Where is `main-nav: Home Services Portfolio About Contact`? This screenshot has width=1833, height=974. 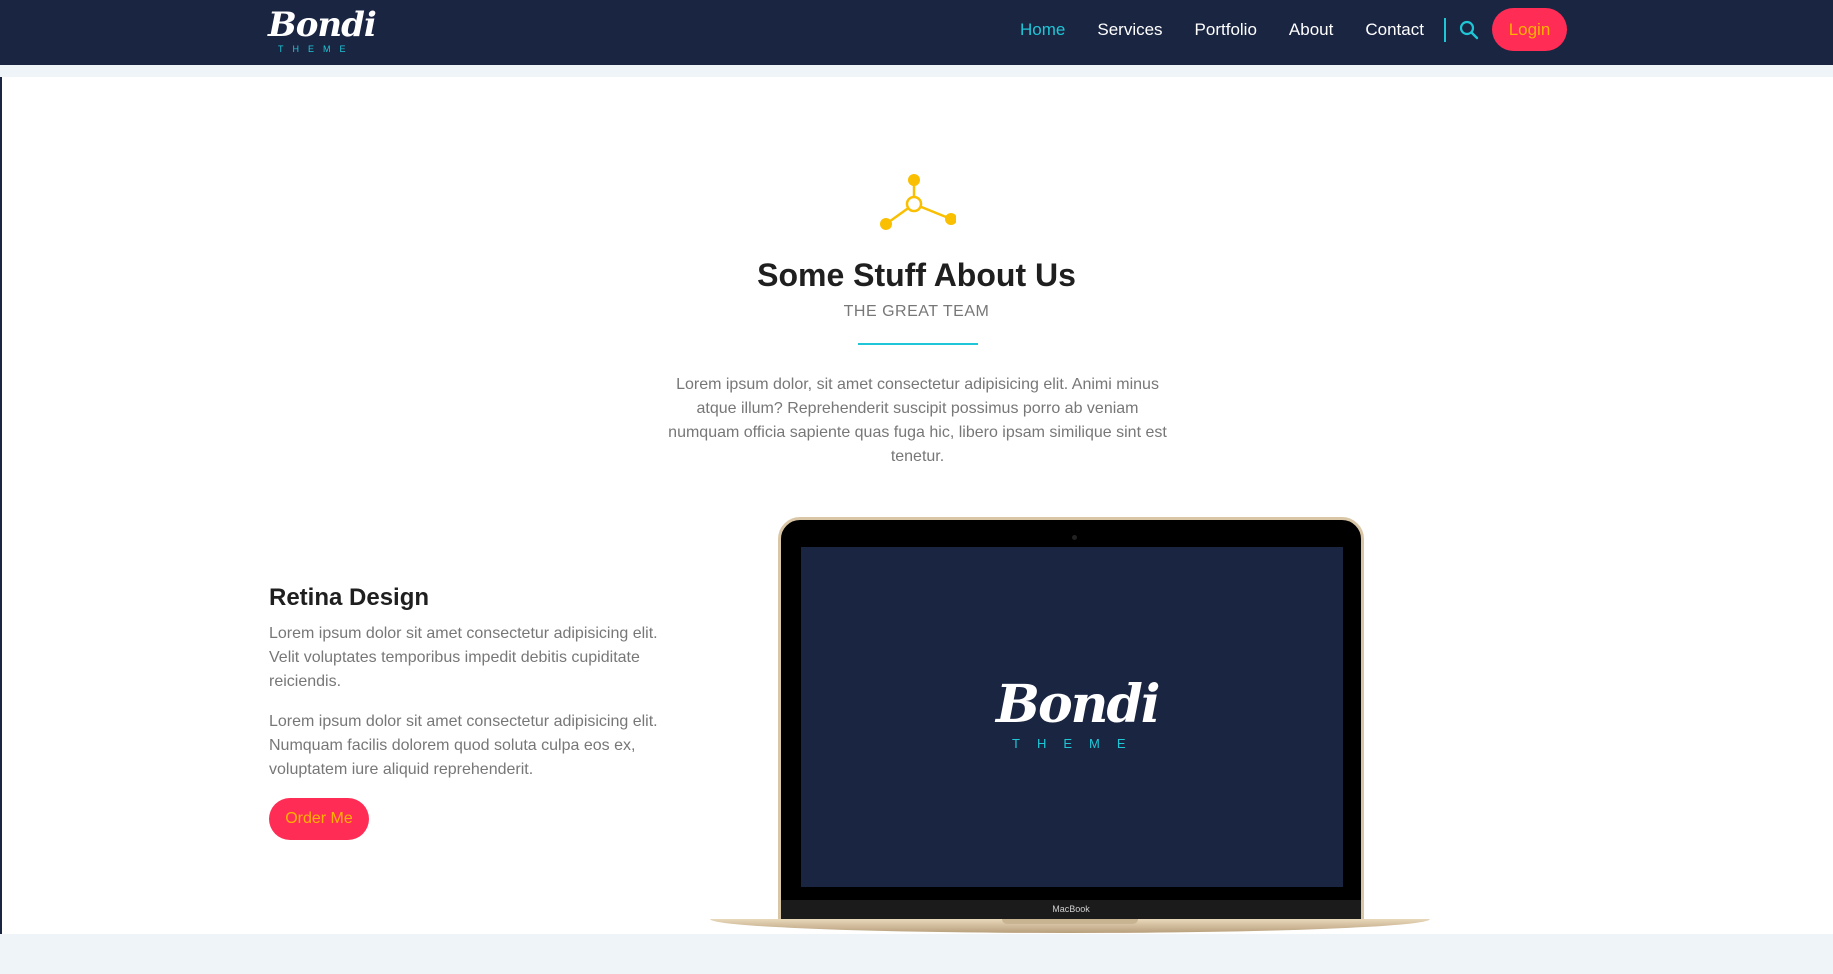
main-nav: Home Services Portfolio About Contact is located at coordinates (1238, 30).